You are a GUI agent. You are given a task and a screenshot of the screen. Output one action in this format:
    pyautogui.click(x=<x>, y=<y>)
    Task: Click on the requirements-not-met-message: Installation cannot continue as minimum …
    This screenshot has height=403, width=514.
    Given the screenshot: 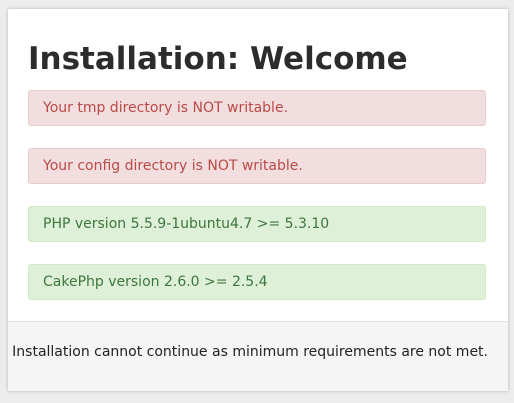 What is the action you would take?
    pyautogui.click(x=250, y=352)
    